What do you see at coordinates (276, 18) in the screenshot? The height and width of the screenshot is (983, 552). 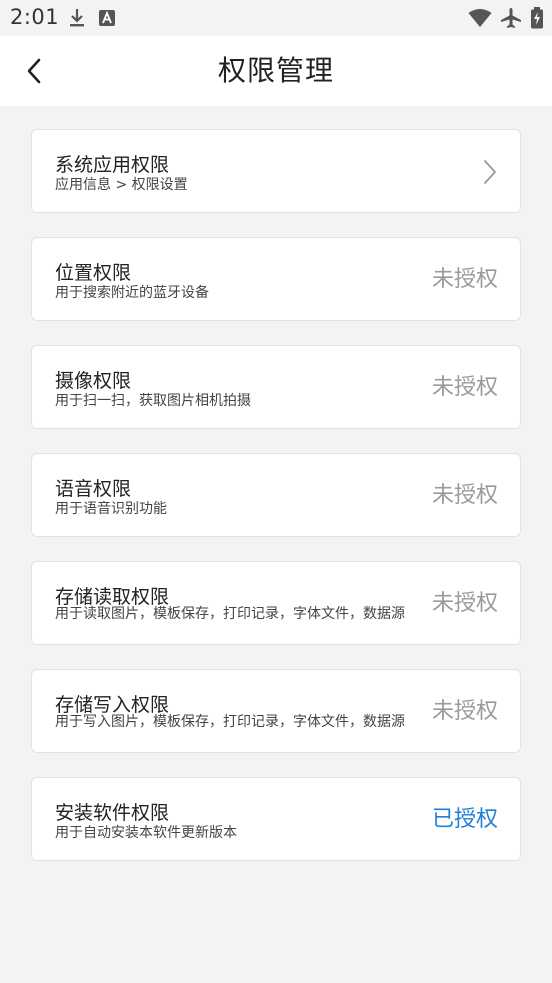 I see `status-bar: 2:01` at bounding box center [276, 18].